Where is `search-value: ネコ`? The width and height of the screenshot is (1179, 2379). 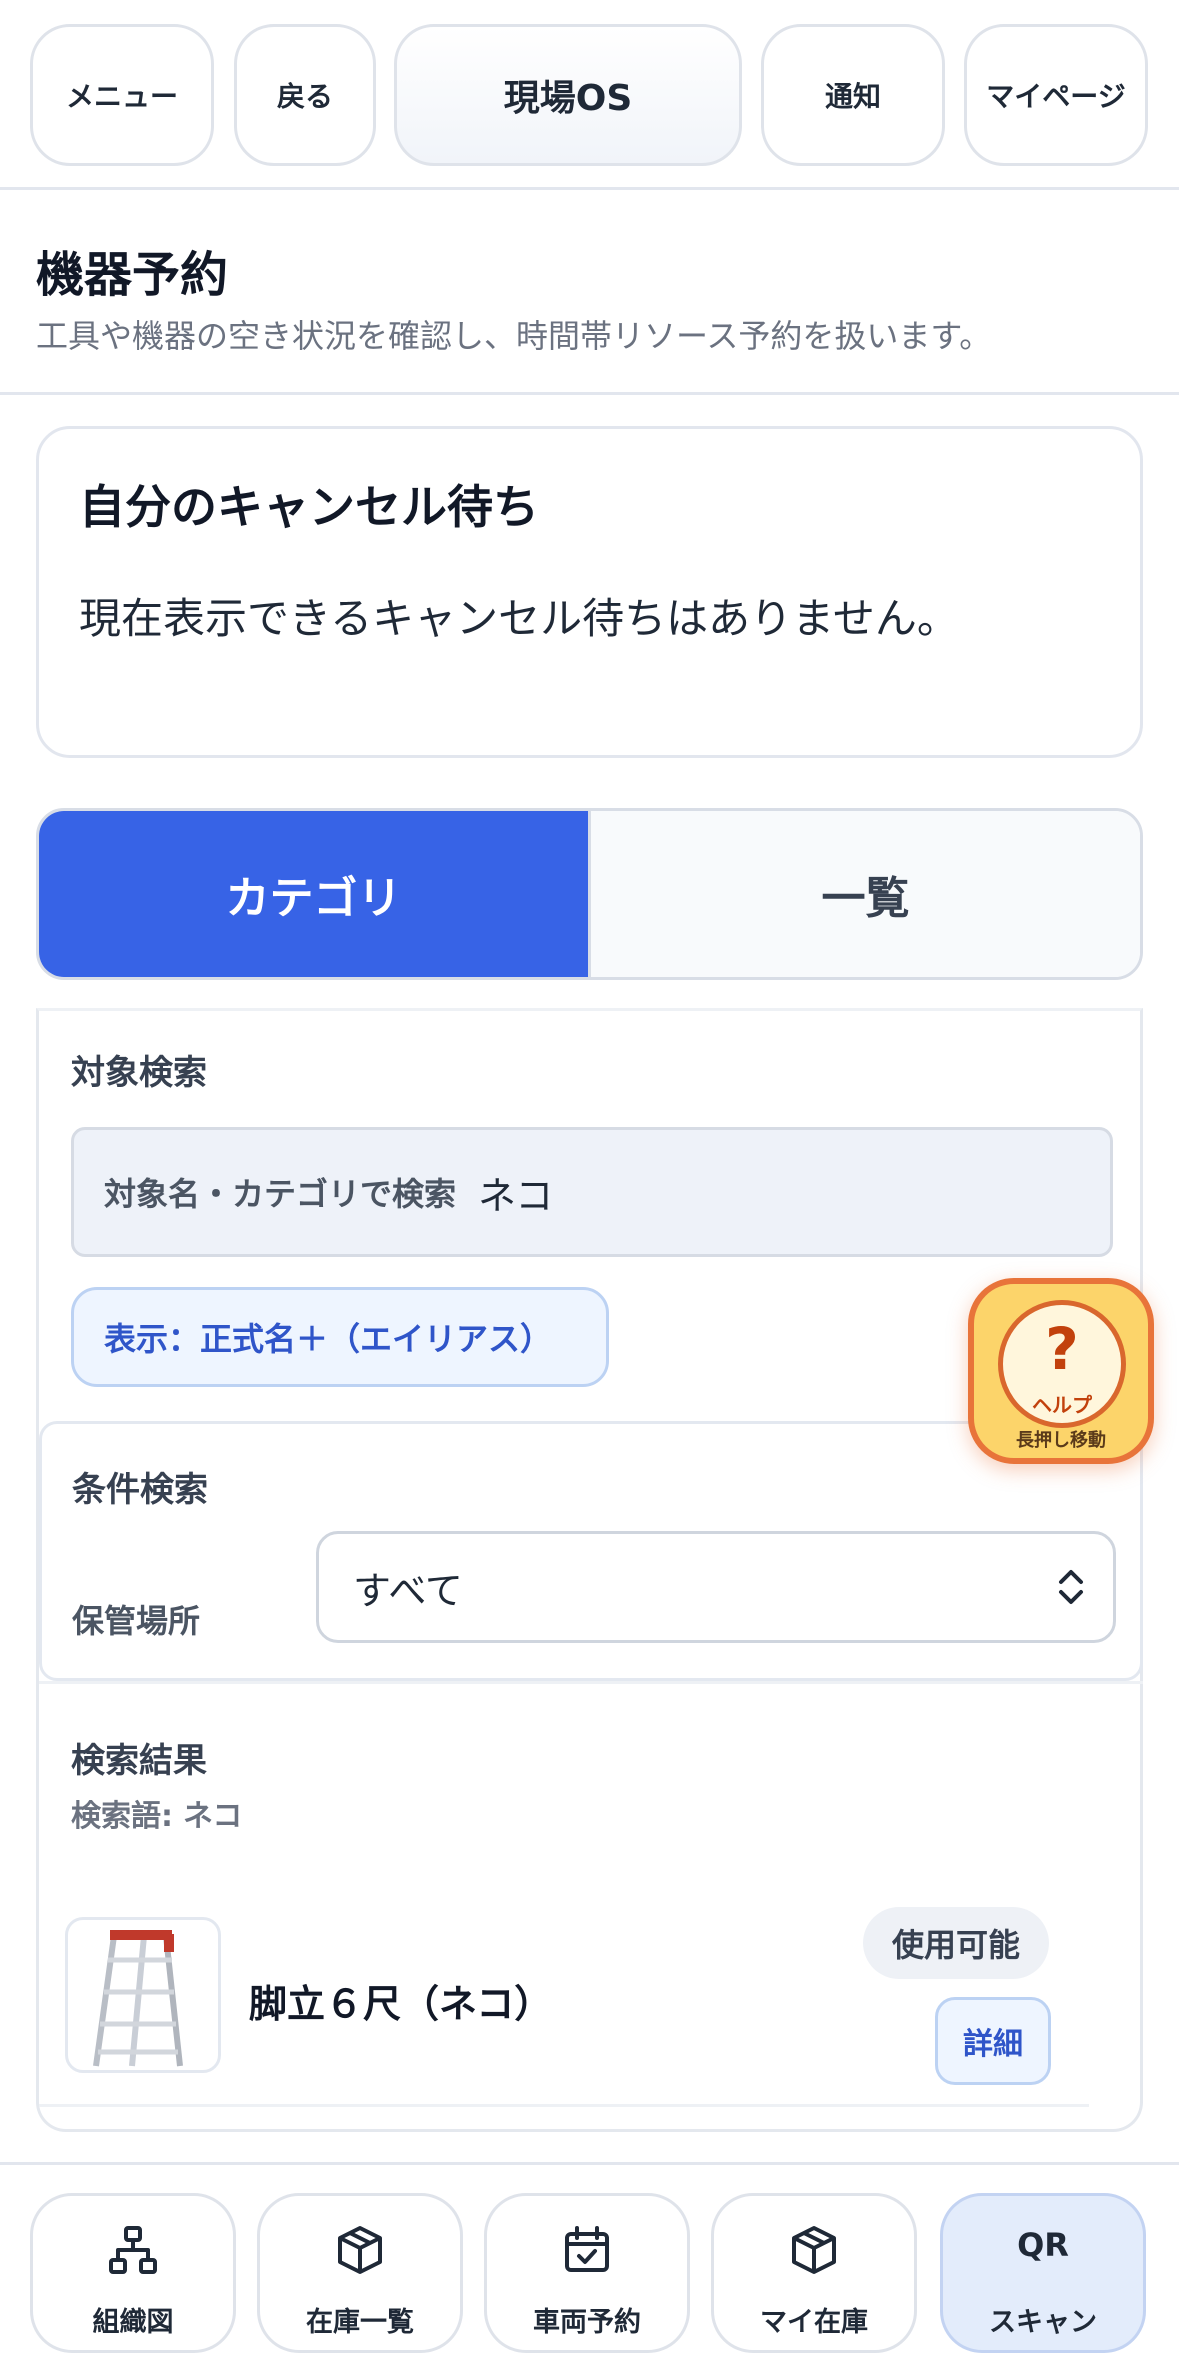
search-value: ネコ is located at coordinates (516, 1195).